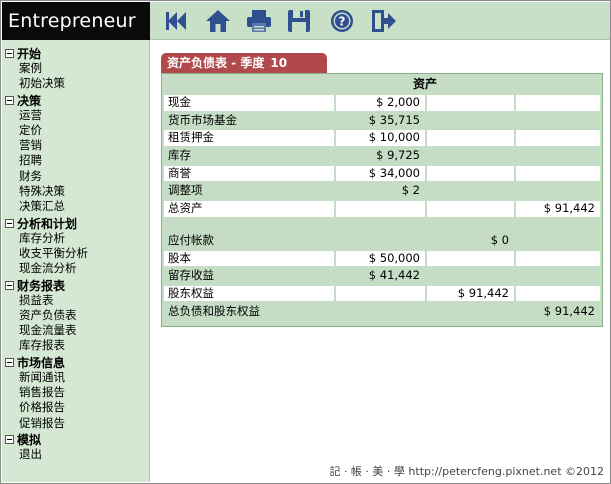  Describe the element at coordinates (75, 330) in the screenshot. I see `sidebar-item: 现金流量表` at that location.